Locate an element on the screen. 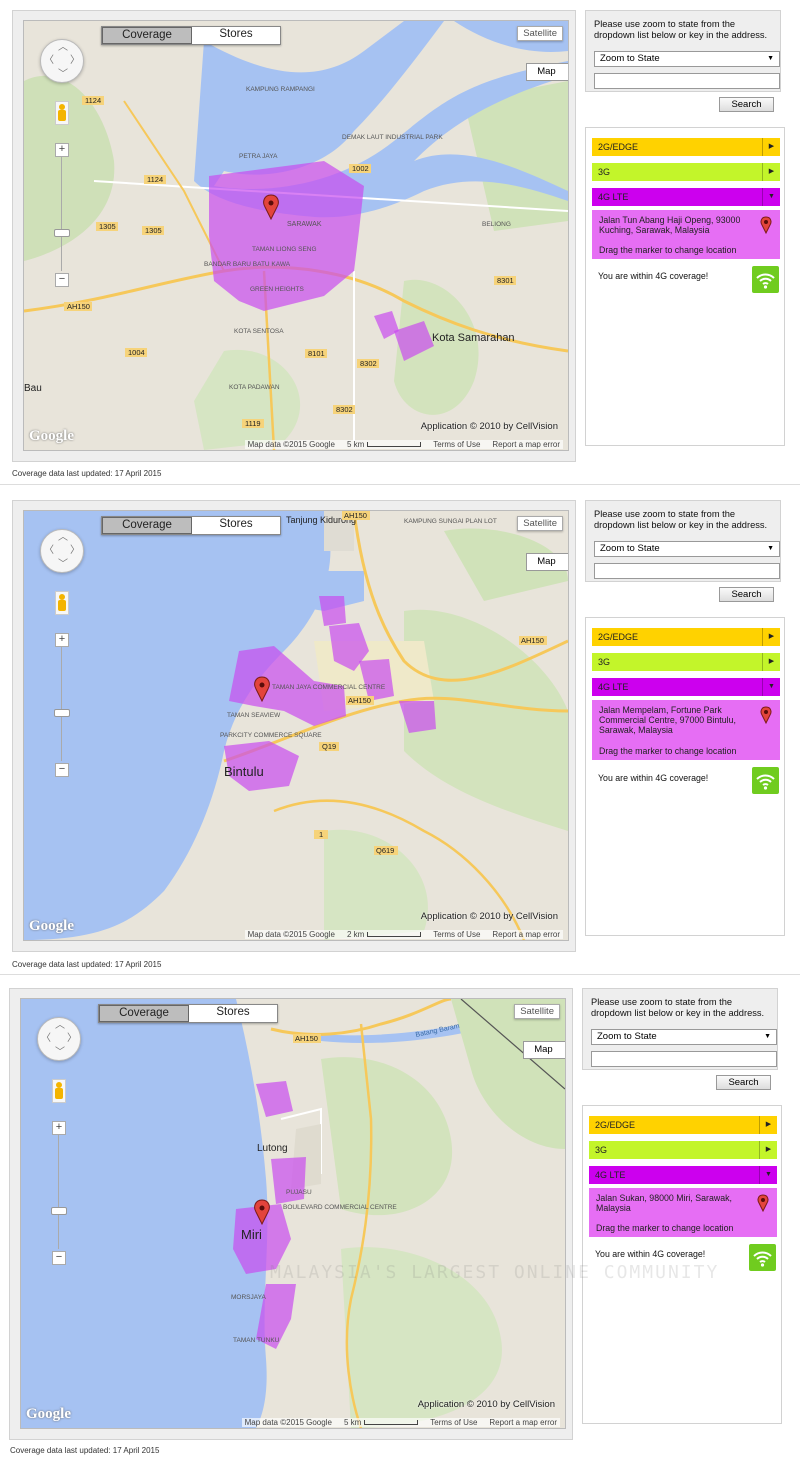 The width and height of the screenshot is (800, 1465). wifi-signal-icon is located at coordinates (765, 279).